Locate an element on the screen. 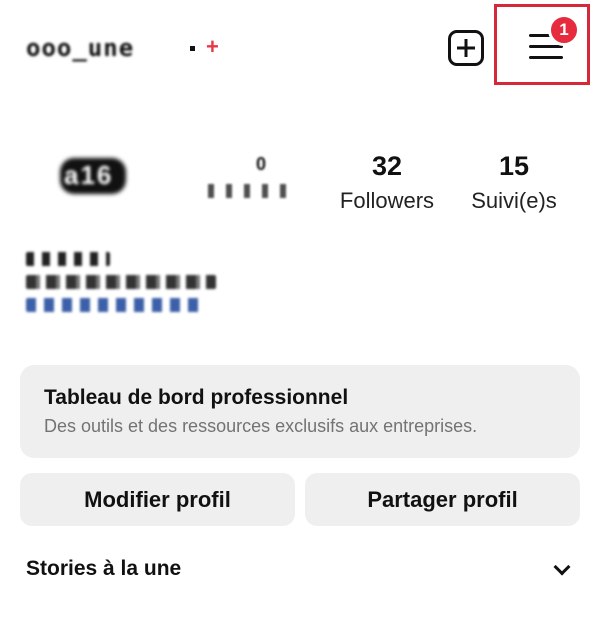  dashboard-title: Tableau de bord professionnel is located at coordinates (196, 397).